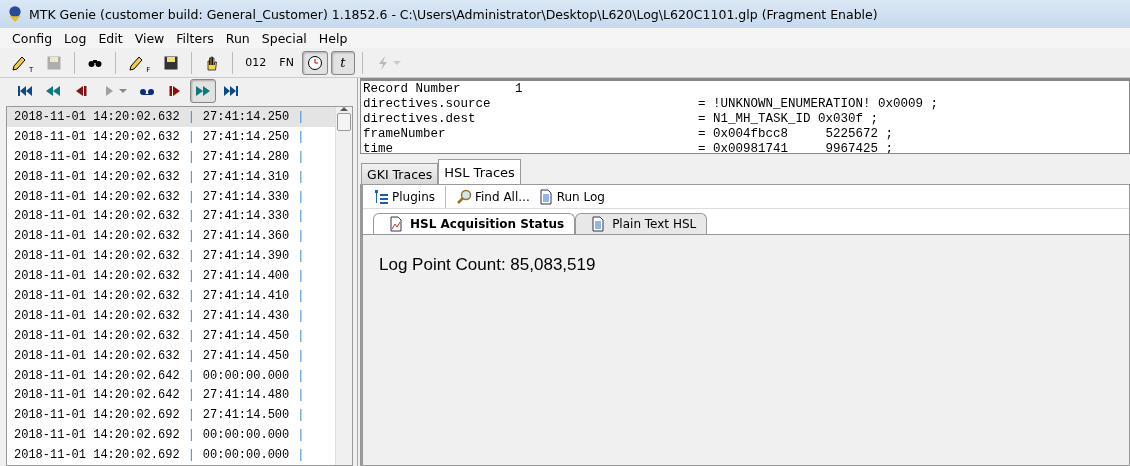  I want to click on log-cell: 27:41:14.500, so click(246, 415).